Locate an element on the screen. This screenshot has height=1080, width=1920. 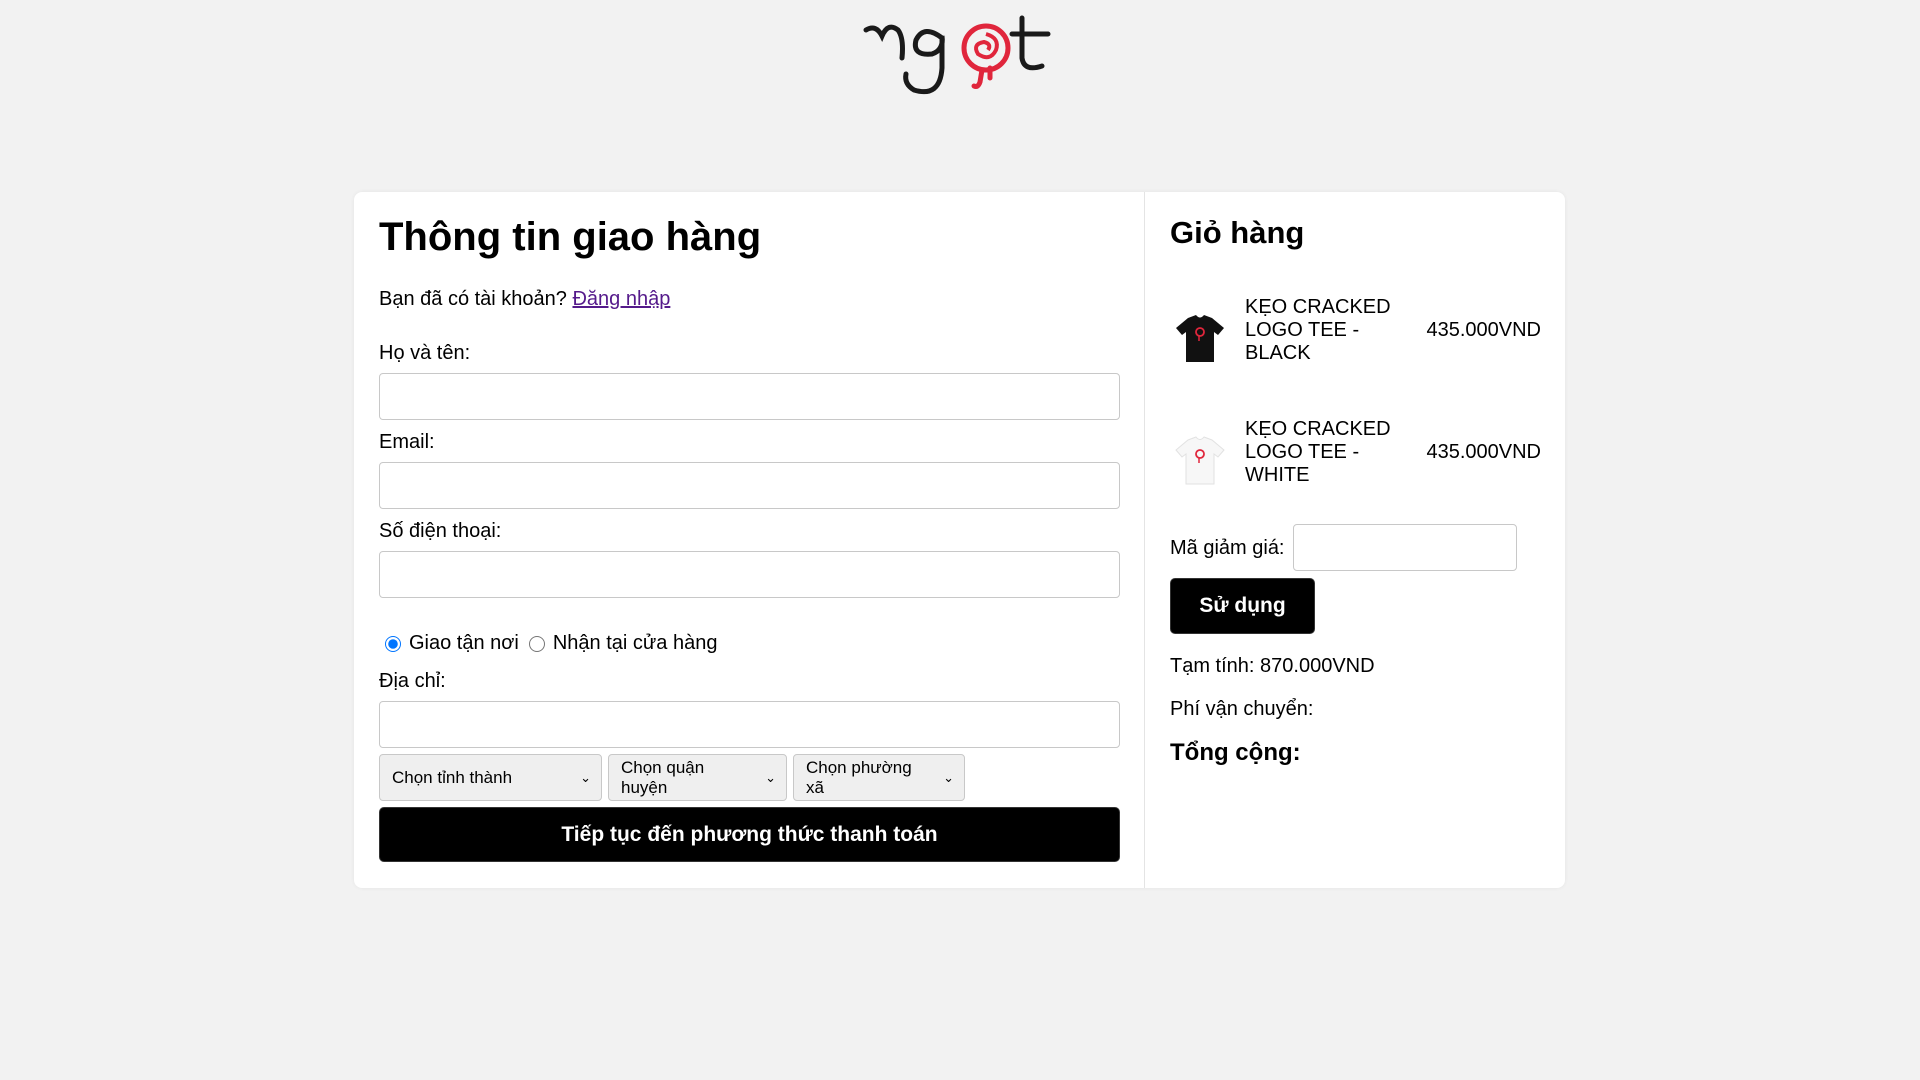
cart-item: KẸO CRACKED LOGO TEE - WHITE 435.000VND is located at coordinates (1355, 454).